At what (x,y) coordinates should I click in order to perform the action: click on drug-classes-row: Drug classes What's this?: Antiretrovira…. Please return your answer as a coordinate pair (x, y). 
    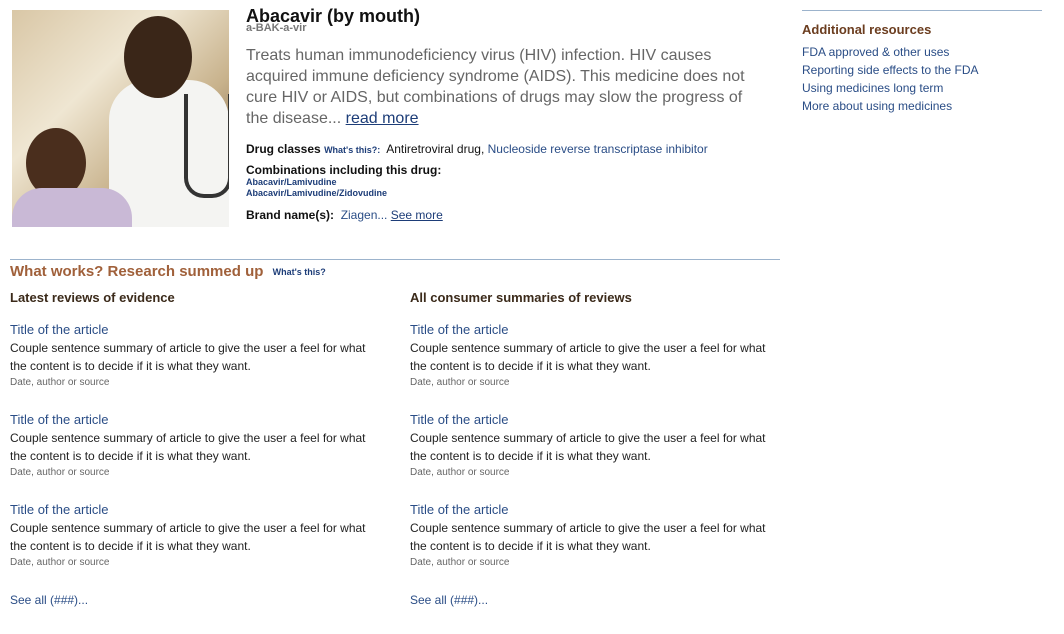
    Looking at the image, I should click on (477, 149).